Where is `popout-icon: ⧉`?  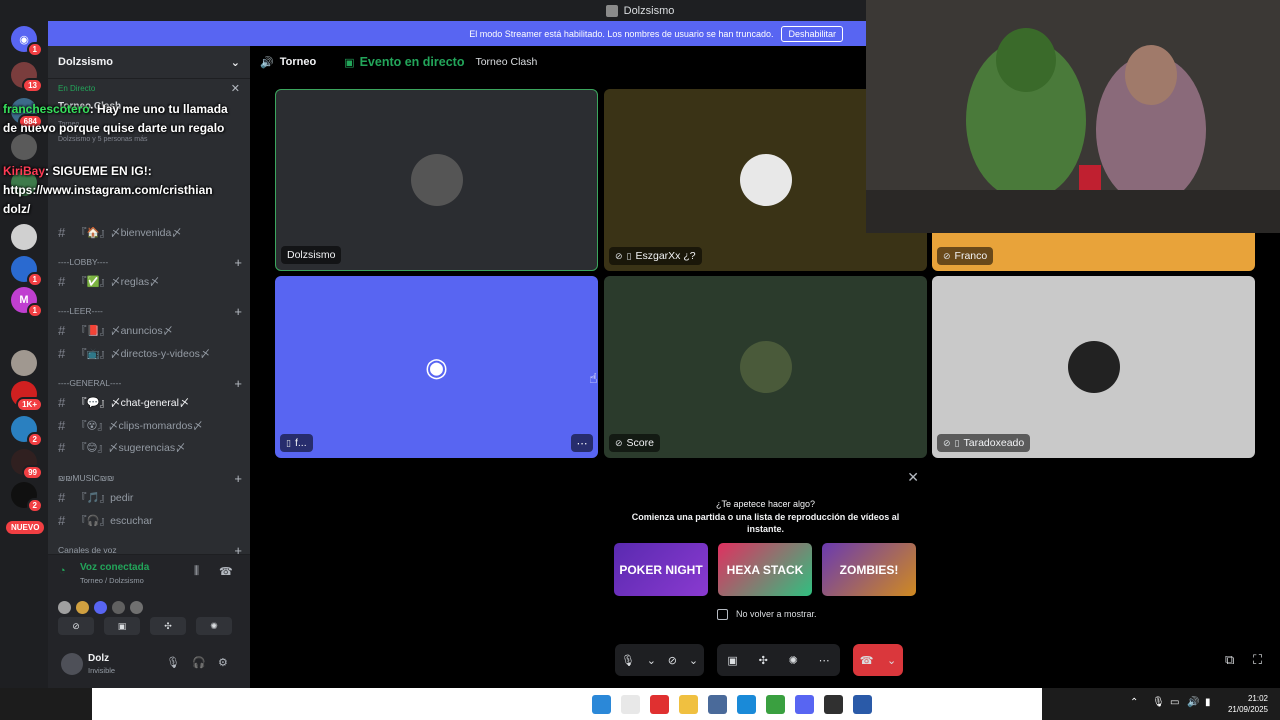 popout-icon: ⧉ is located at coordinates (1229, 660).